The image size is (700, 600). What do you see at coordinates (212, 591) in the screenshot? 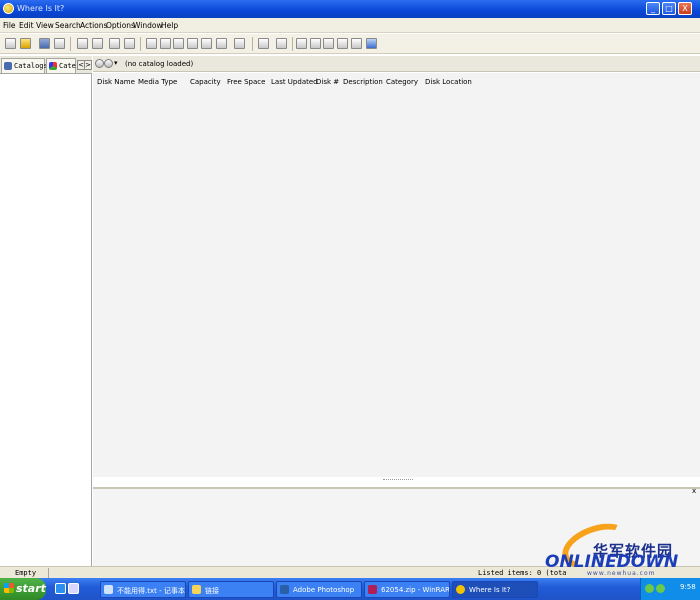
I see `task-links-label: 链接` at bounding box center [212, 591].